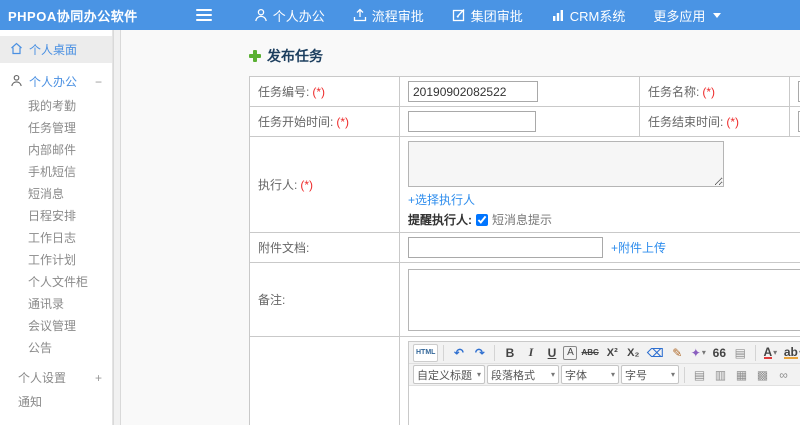 The image size is (800, 425). What do you see at coordinates (530, 353) in the screenshot?
I see `italic-button: I` at bounding box center [530, 353].